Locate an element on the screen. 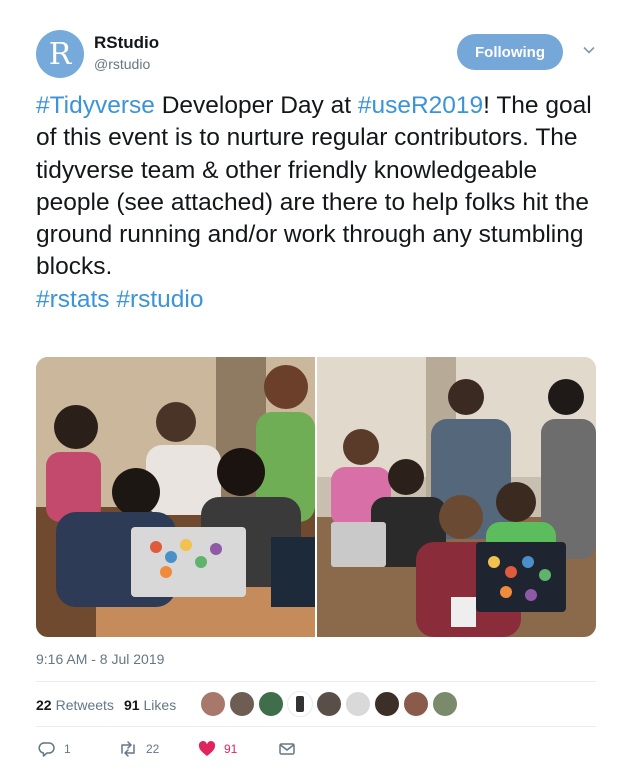 The image size is (632, 783). direct-message-button is located at coordinates (287, 749).